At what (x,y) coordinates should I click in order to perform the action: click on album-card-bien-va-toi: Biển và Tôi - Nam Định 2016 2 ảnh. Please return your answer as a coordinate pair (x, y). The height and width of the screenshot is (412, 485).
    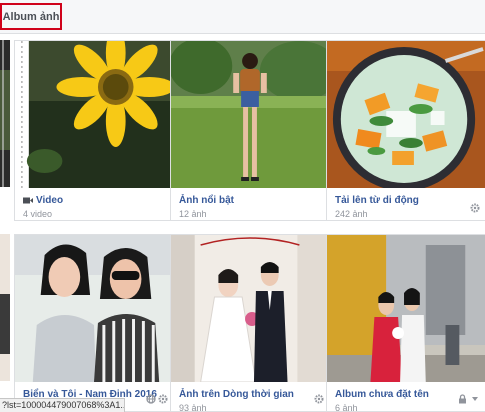
    Looking at the image, I should click on (94, 323).